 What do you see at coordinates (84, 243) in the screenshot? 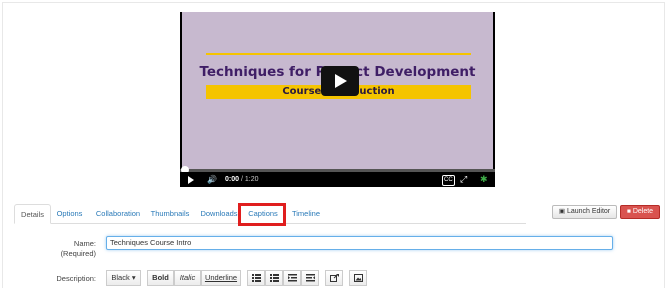
I see `name-label: Name:` at bounding box center [84, 243].